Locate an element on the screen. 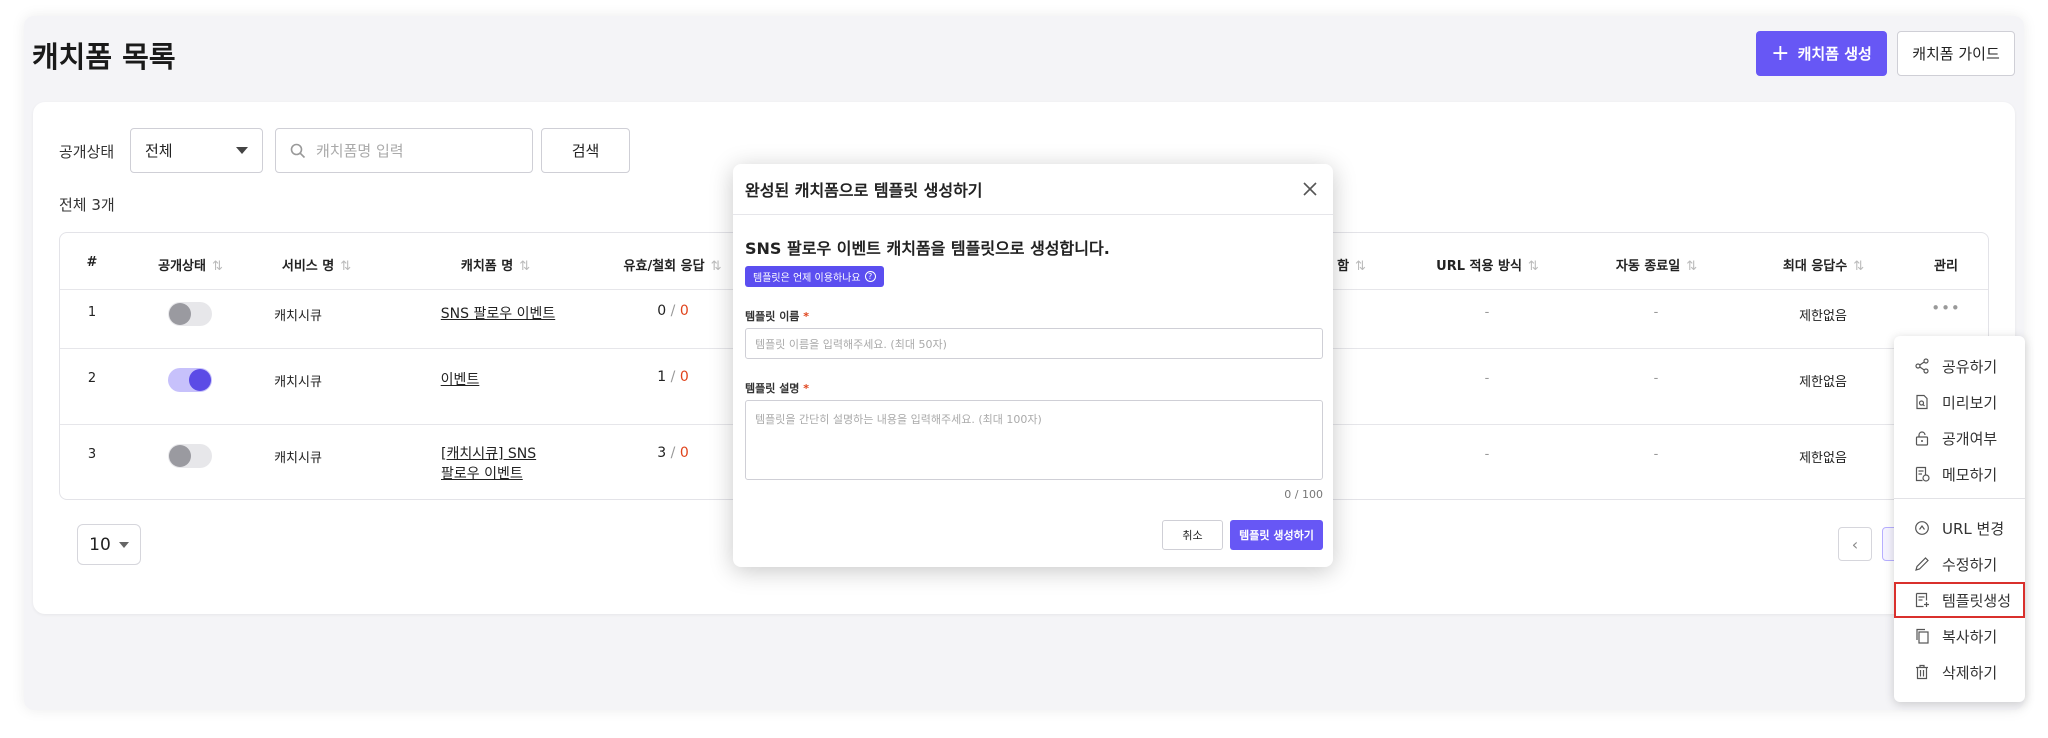 The height and width of the screenshot is (738, 2048). close-icon is located at coordinates (1310, 189).